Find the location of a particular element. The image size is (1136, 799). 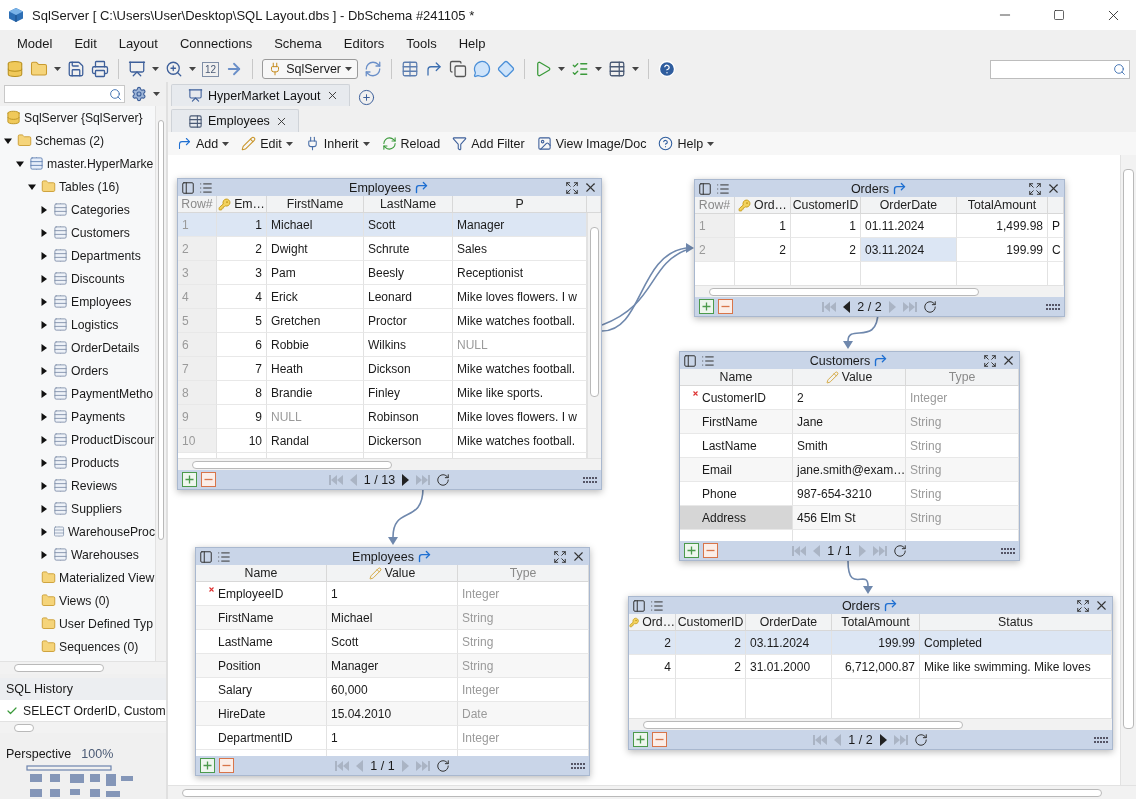

comment-icon is located at coordinates (482, 69).